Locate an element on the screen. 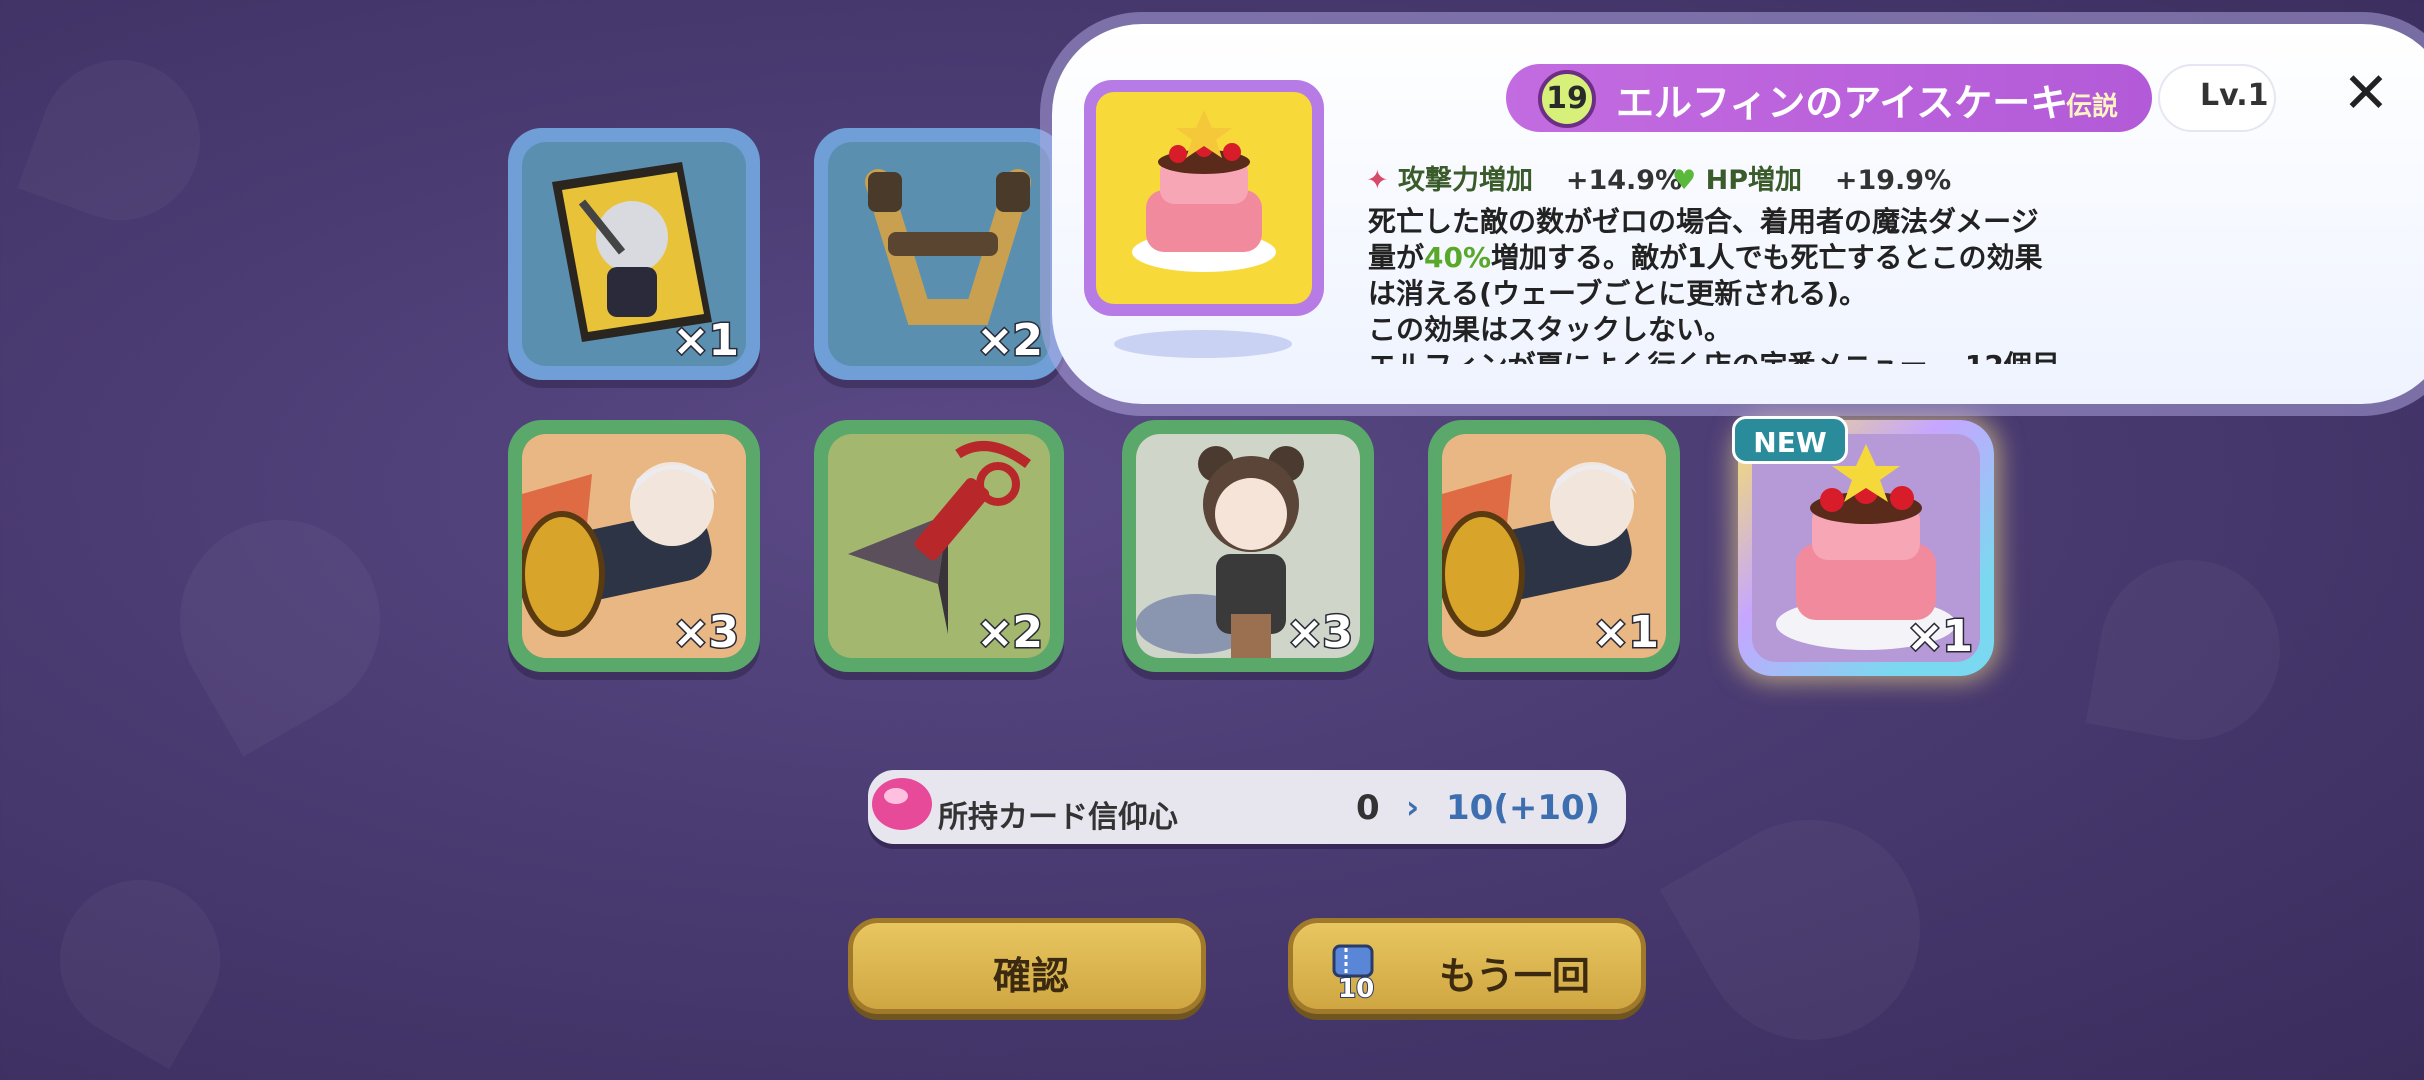 This screenshot has width=2424, height=1080. confirm-button: 確認 is located at coordinates (1027, 966).